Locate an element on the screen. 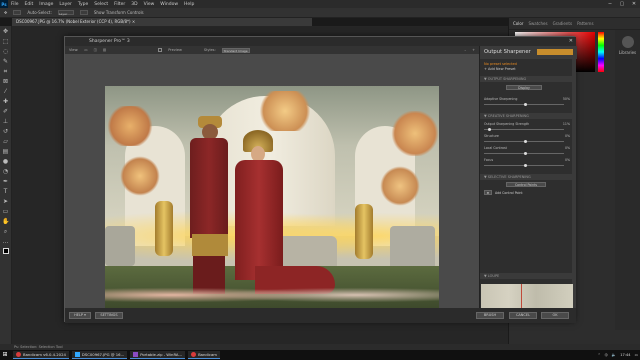 This screenshot has height=360, width=640. local-contrast-knob is located at coordinates (525, 153).